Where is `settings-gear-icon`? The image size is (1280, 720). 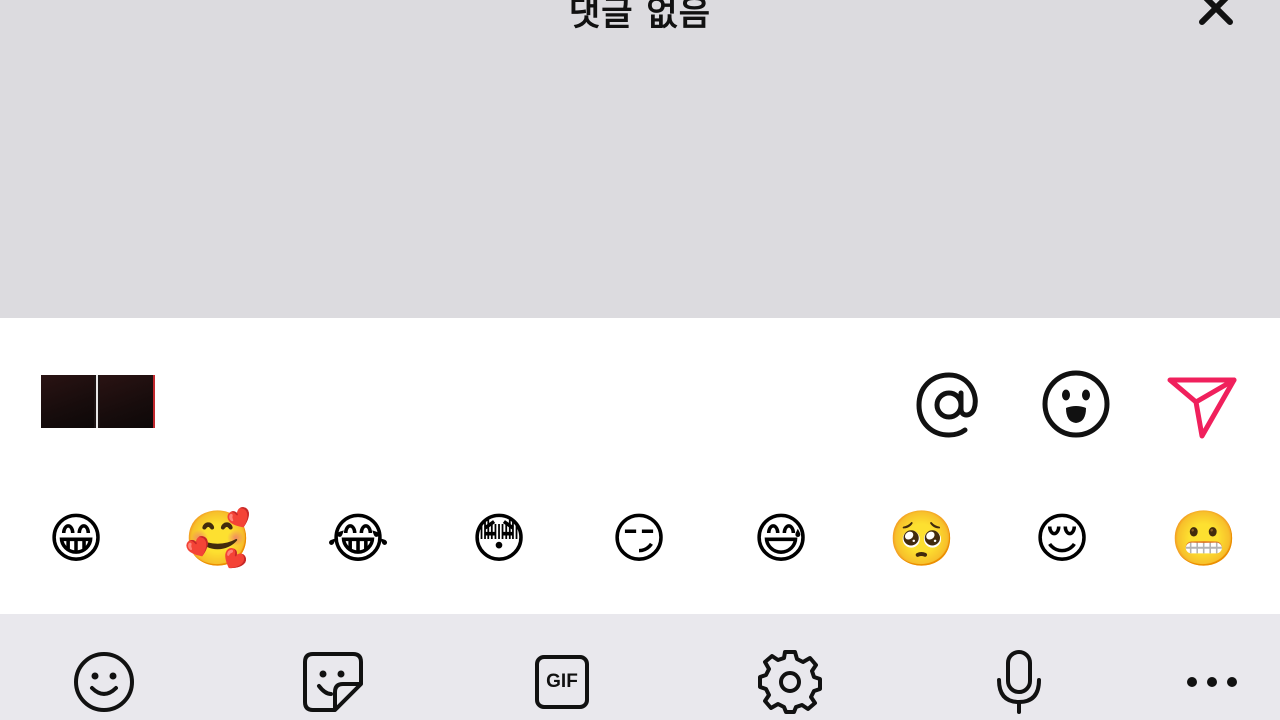 settings-gear-icon is located at coordinates (790, 682).